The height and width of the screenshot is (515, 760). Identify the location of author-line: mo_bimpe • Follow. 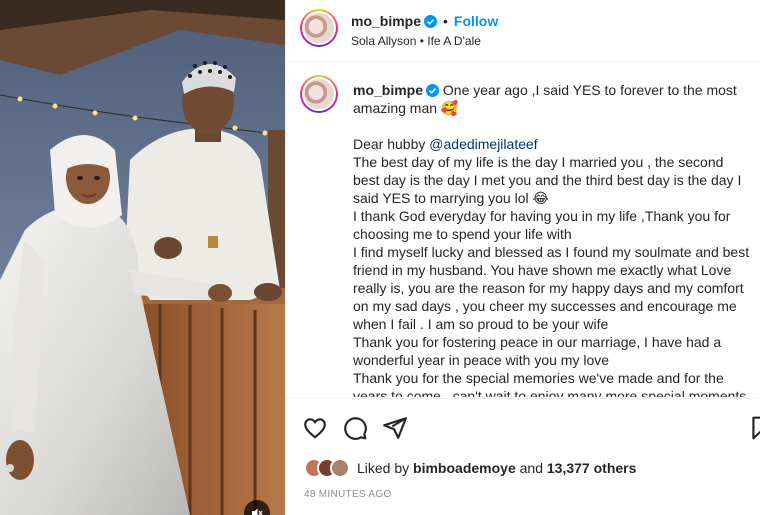
(424, 22).